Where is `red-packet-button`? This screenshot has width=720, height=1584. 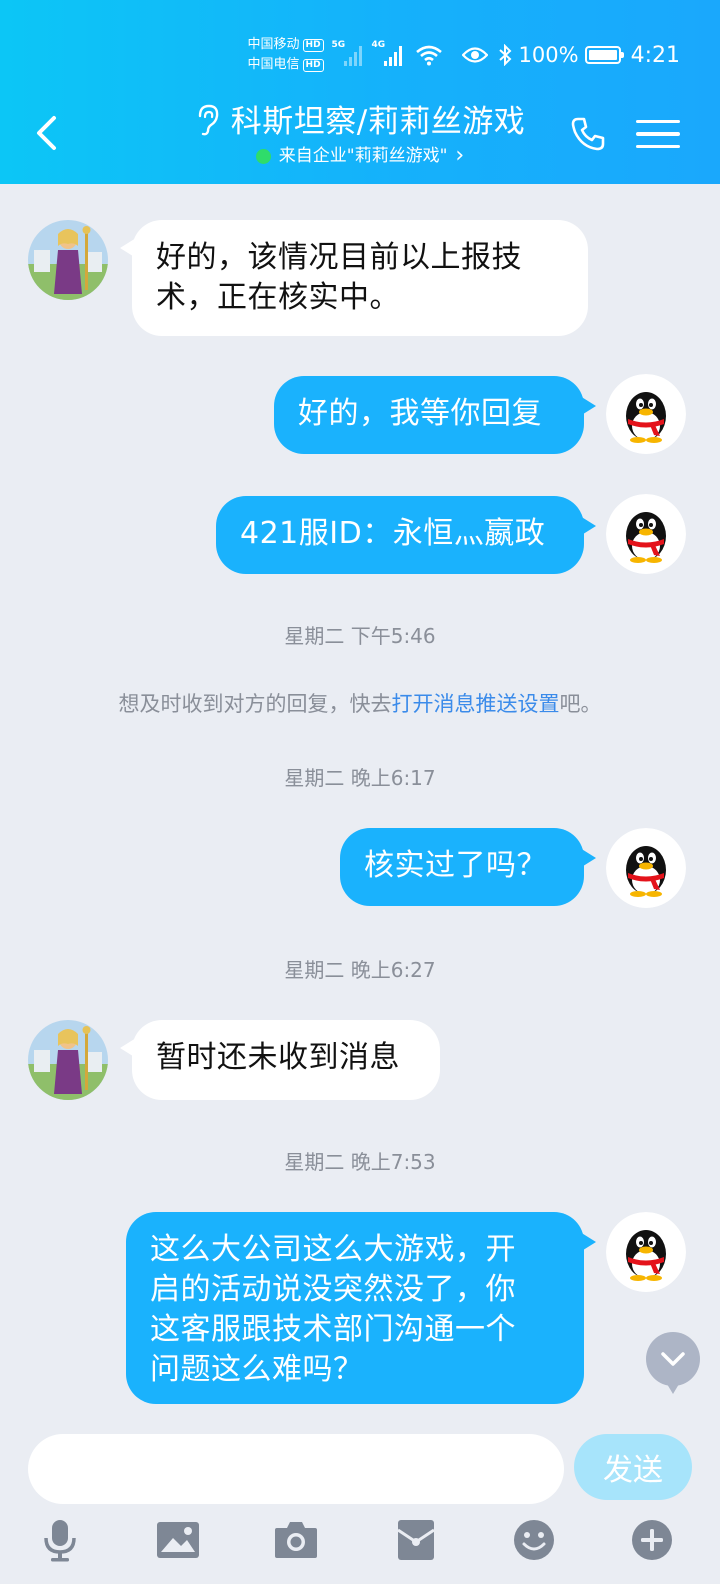
red-packet-button is located at coordinates (416, 1540).